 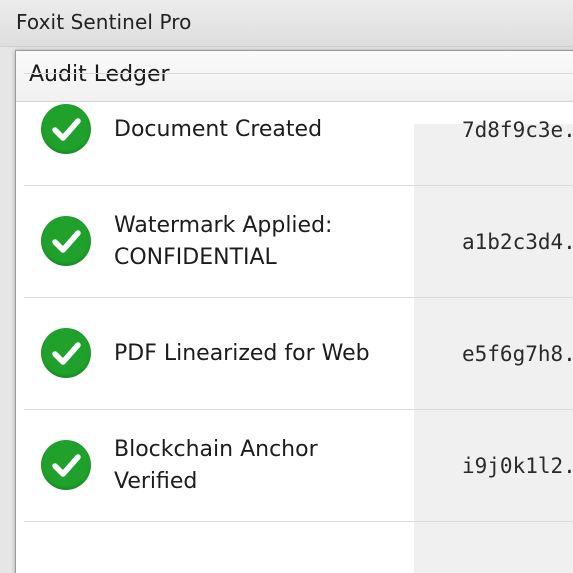 What do you see at coordinates (104, 22) in the screenshot?
I see `app-title: Foxit Sentinel Pro` at bounding box center [104, 22].